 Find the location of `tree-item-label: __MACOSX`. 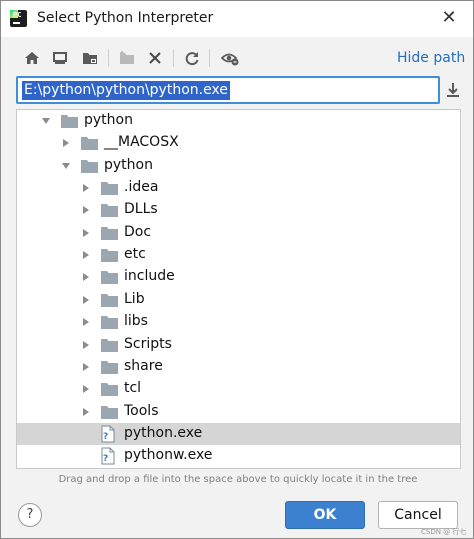

tree-item-label: __MACOSX is located at coordinates (141, 142).